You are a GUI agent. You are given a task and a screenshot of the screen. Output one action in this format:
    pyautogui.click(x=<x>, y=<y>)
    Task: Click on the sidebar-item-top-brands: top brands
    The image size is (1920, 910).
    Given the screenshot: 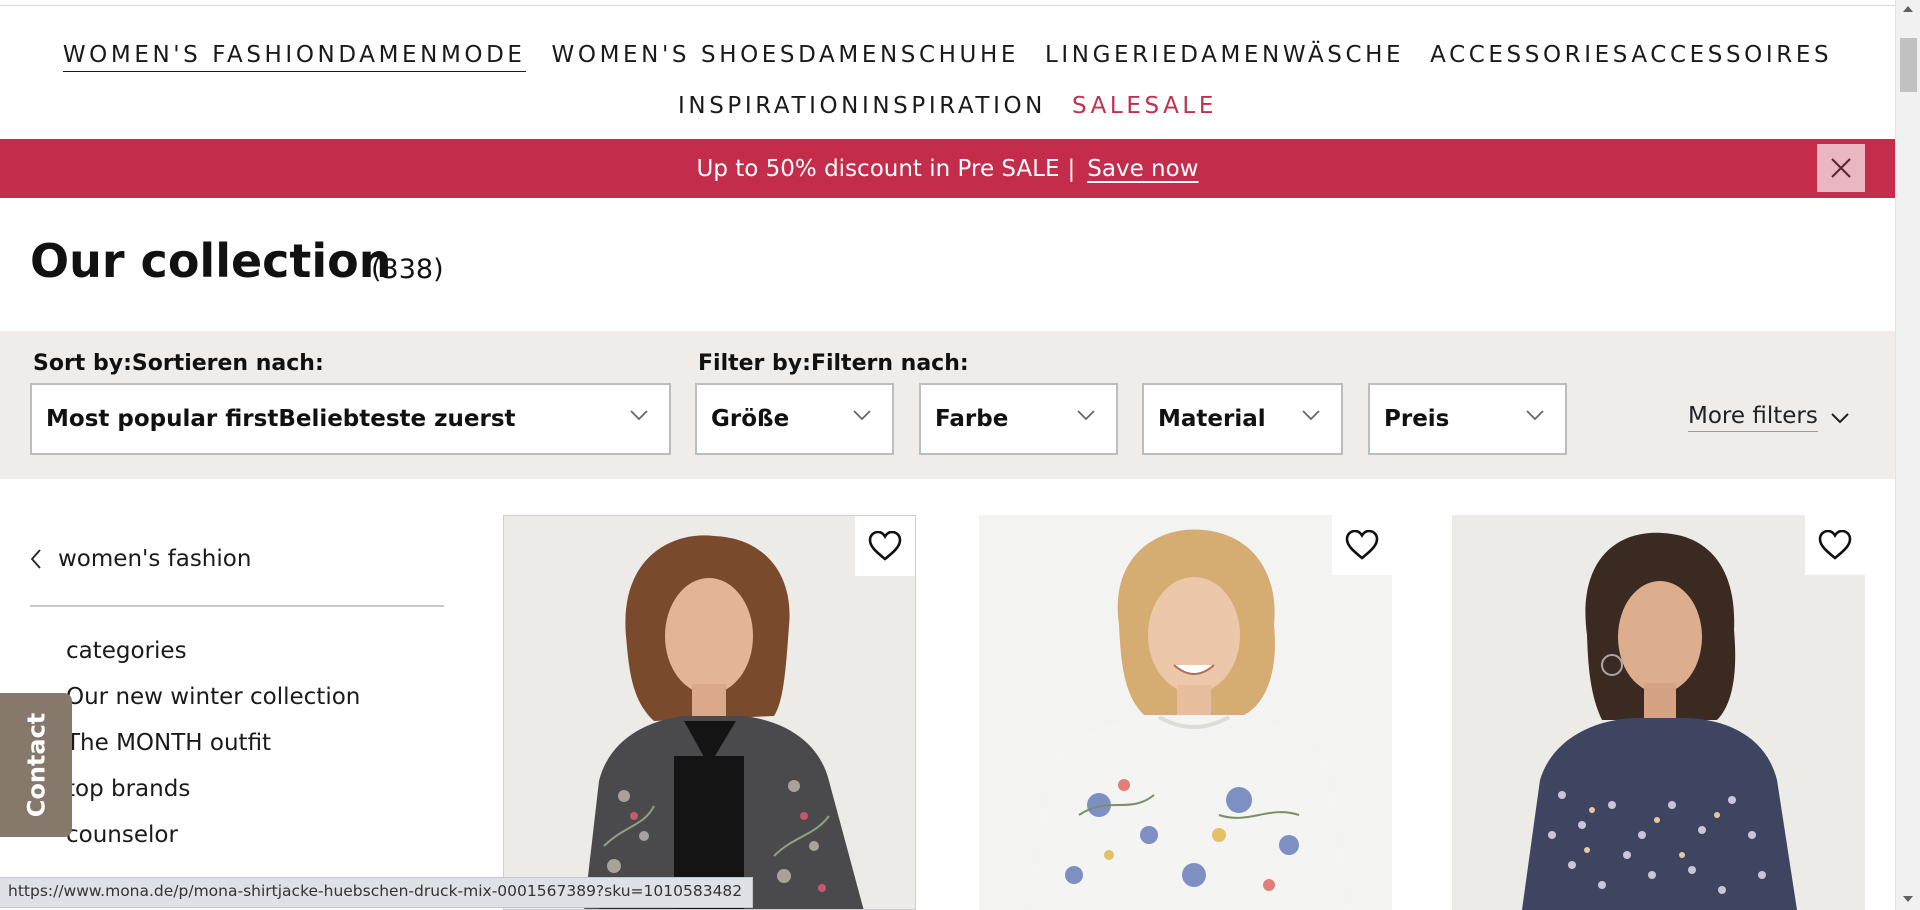 What is the action you would take?
    pyautogui.click(x=128, y=789)
    